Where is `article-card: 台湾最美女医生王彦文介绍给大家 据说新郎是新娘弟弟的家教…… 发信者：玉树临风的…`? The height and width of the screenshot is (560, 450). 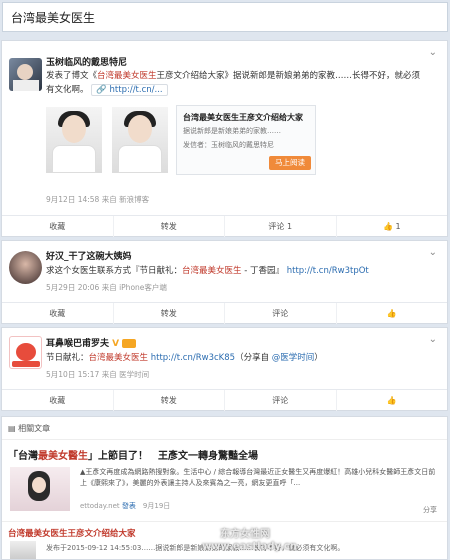
article-card: 台湾最美女医生王彦文介绍给大家 据说新郎是新娘弟弟的家教…… 发信者：玉树临风的… is located at coordinates (246, 140).